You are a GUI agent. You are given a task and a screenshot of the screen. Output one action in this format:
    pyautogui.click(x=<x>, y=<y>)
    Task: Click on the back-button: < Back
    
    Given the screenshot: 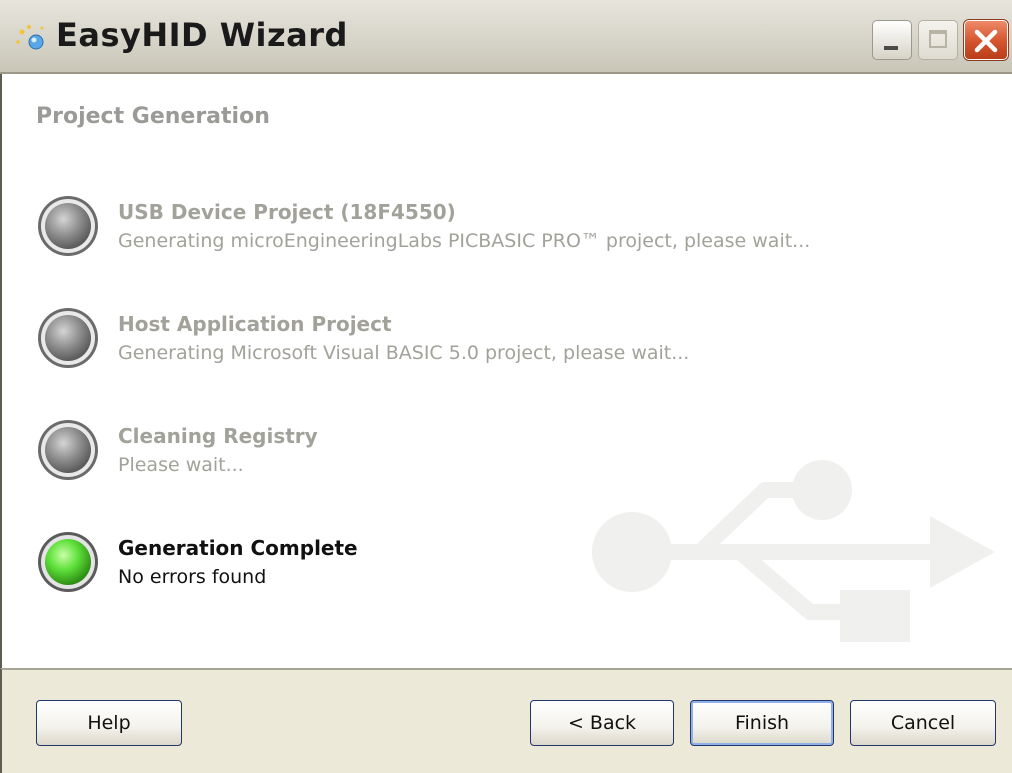 What is the action you would take?
    pyautogui.click(x=602, y=723)
    